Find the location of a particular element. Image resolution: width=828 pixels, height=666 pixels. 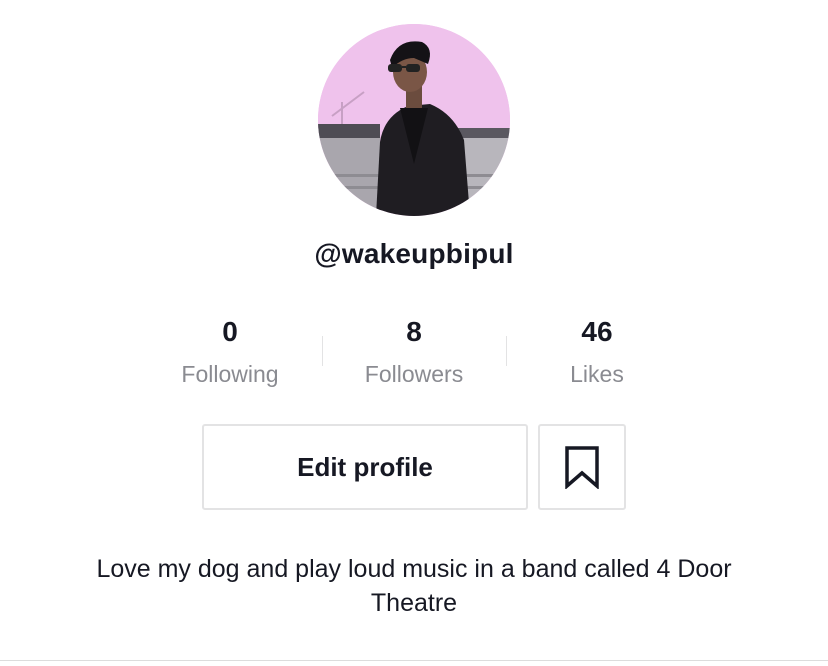

edit-profile-button: Edit profile is located at coordinates (365, 467).